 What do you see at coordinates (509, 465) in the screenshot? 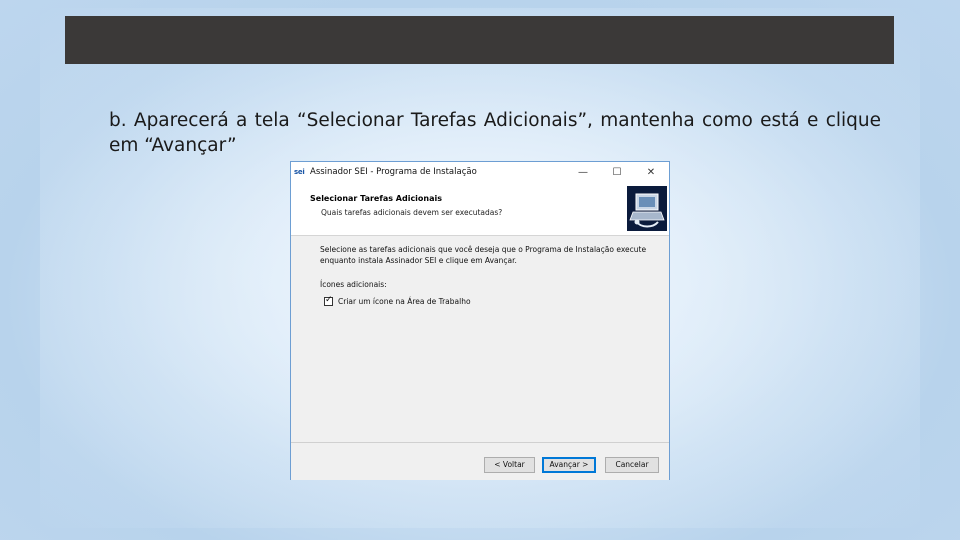
I see `back-button: < Voltar` at bounding box center [509, 465].